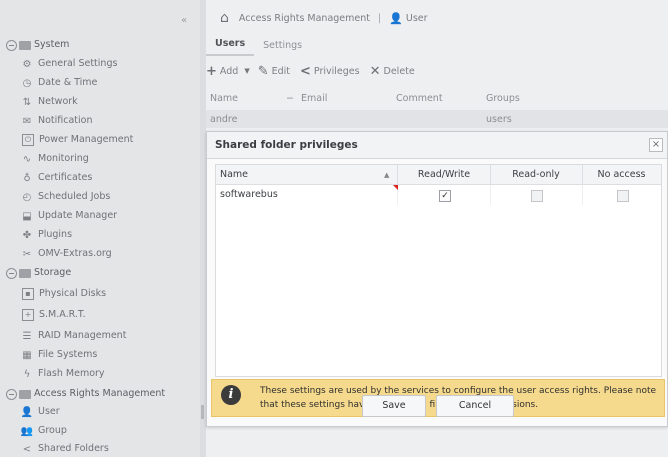 Image resolution: width=668 pixels, height=457 pixels. I want to click on toolbar: + Add ▼ ✎ Edit < Privileges ✕ Delete, so click(437, 71).